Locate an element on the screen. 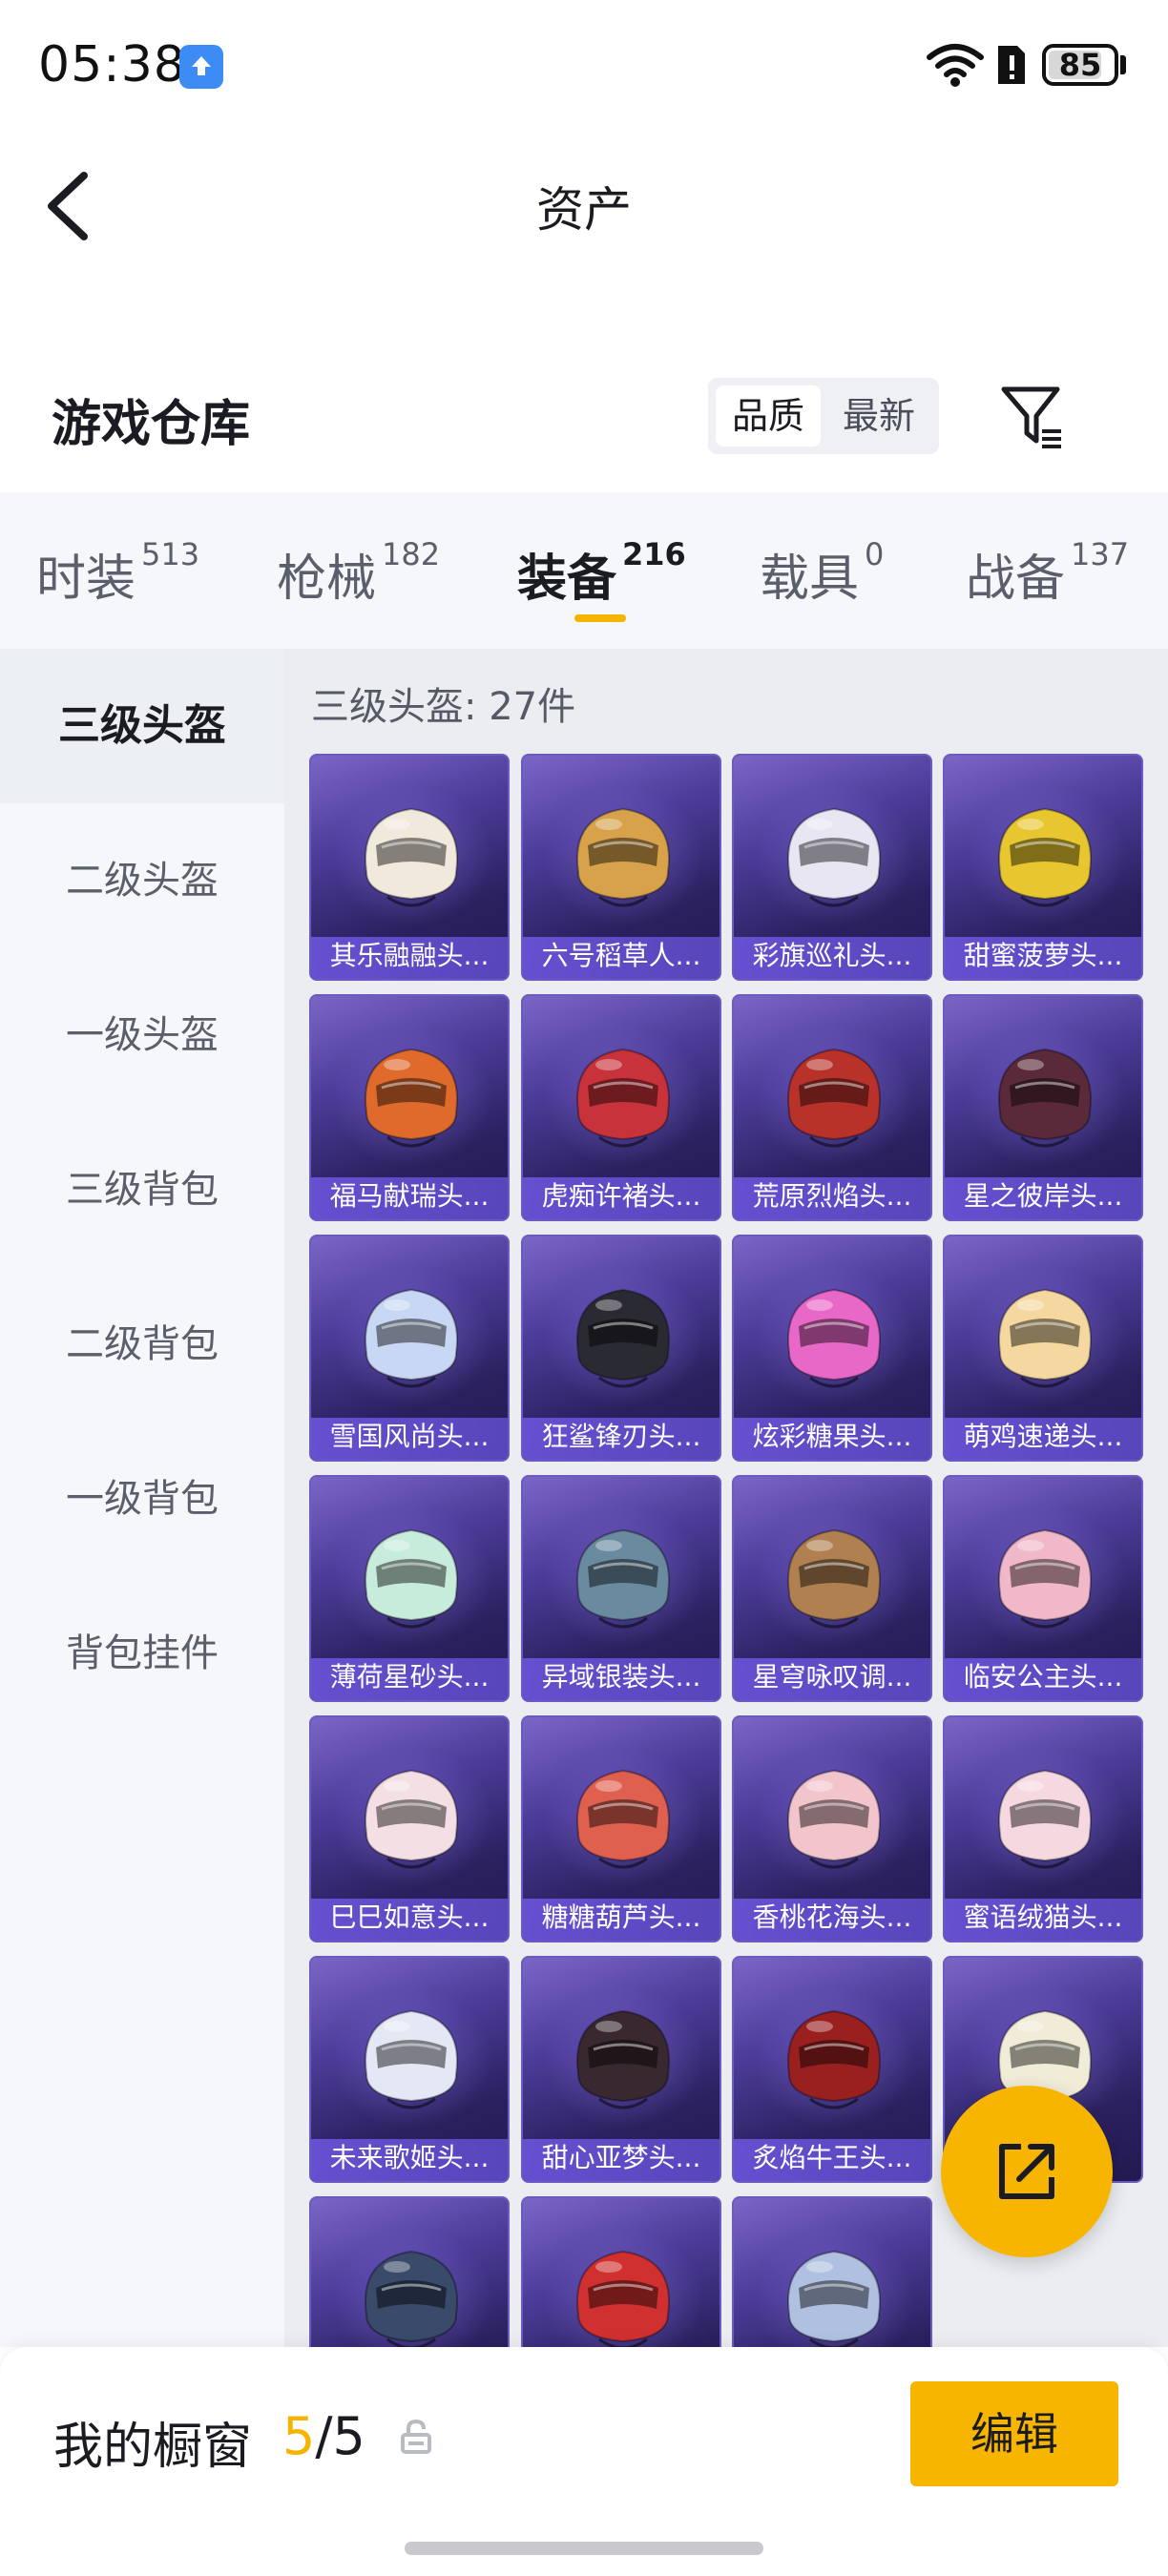  active-tab-indicator is located at coordinates (600, 618).